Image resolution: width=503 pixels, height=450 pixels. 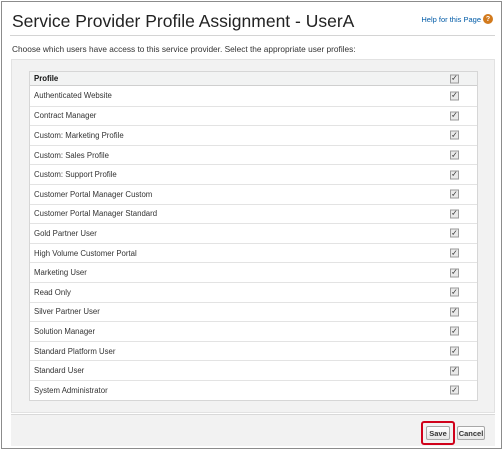 What do you see at coordinates (96, 214) in the screenshot?
I see `profile-label: Customer Portal Manager Standard` at bounding box center [96, 214].